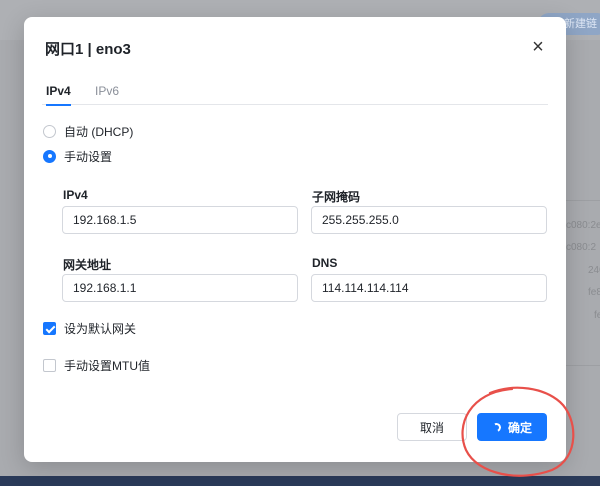  Describe the element at coordinates (75, 195) in the screenshot. I see `ipv4-label: IPv4` at that location.